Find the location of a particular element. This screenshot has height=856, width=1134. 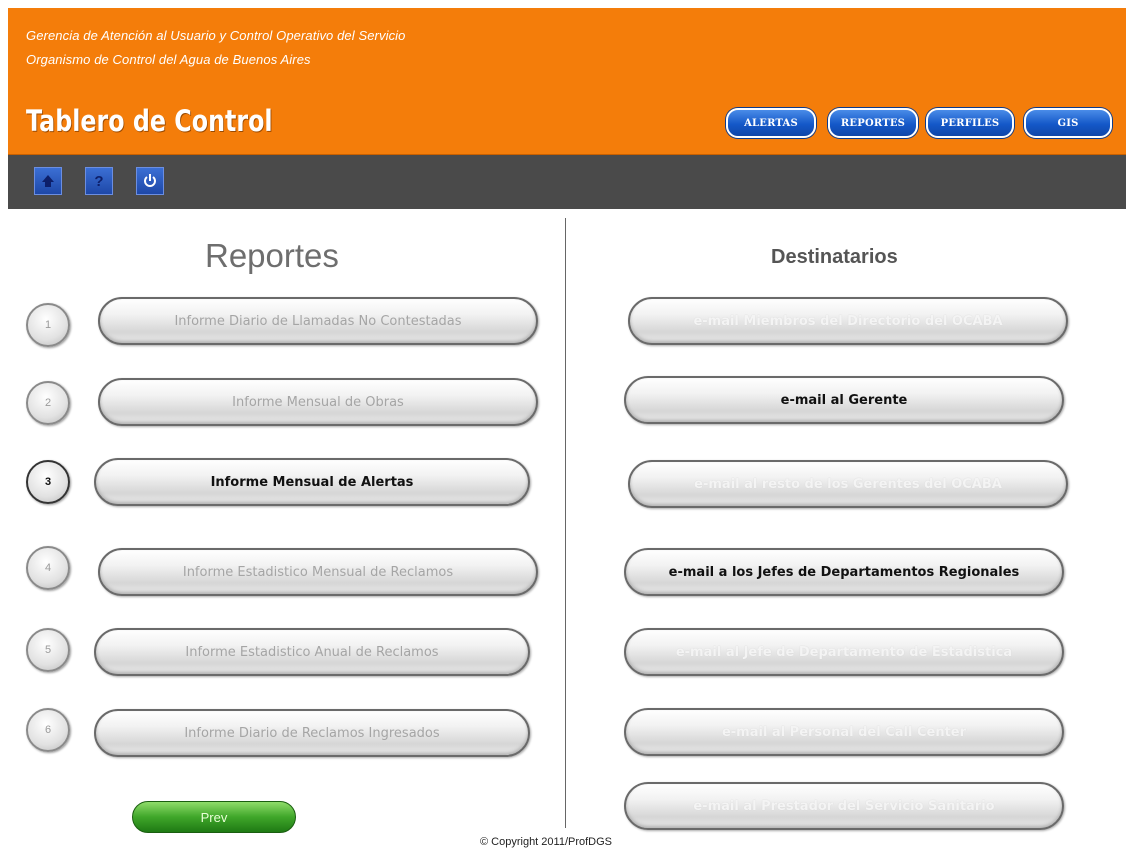

power-icon-glyph is located at coordinates (150, 180).